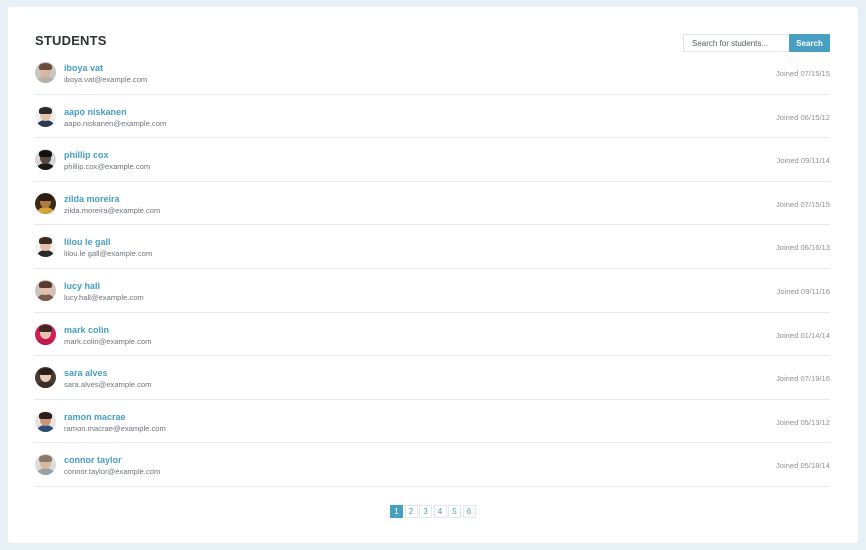 Image resolution: width=866 pixels, height=550 pixels. I want to click on student-email: ramon.macrae@example.com, so click(115, 428).